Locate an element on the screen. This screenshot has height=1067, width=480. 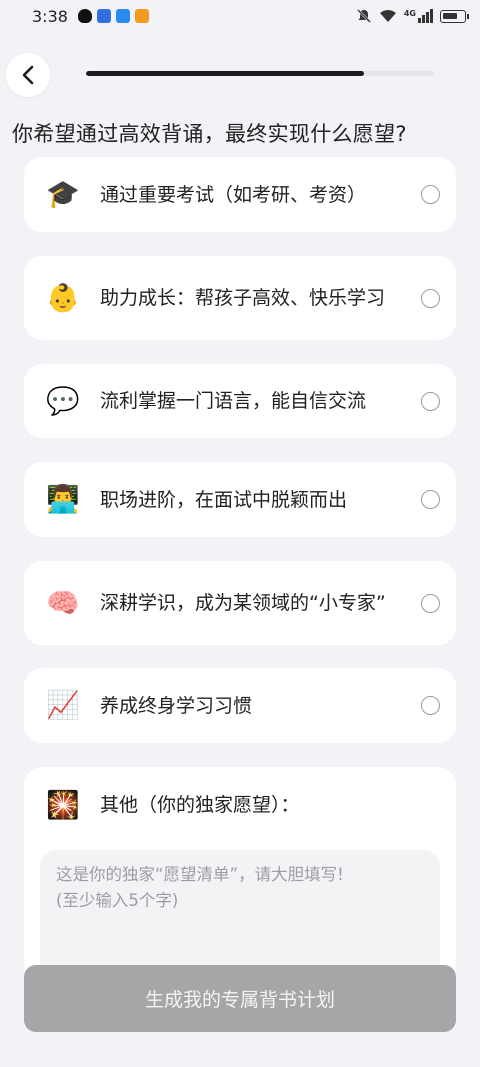
option-language: 💬 流利掌握一门语言，能自信交流 is located at coordinates (240, 401).